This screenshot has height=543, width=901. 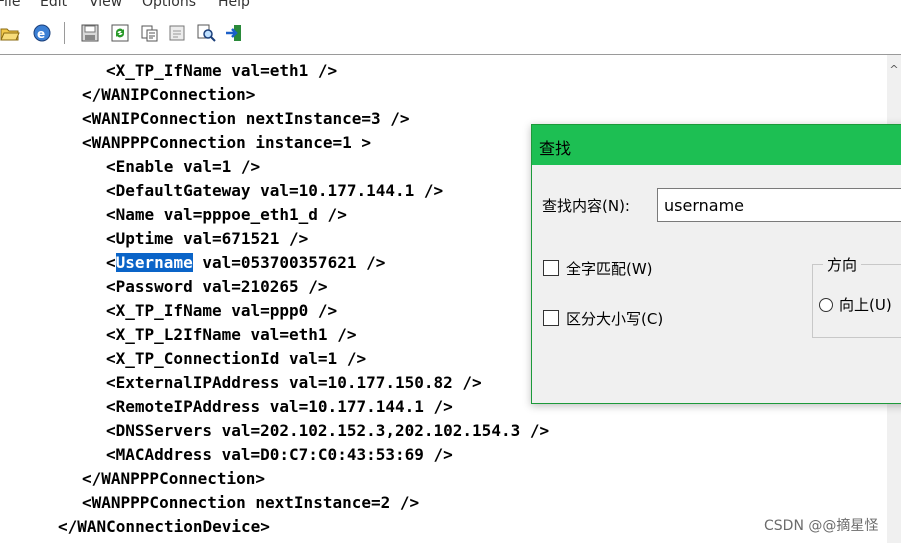 What do you see at coordinates (826, 305) in the screenshot?
I see `direction-up-radio` at bounding box center [826, 305].